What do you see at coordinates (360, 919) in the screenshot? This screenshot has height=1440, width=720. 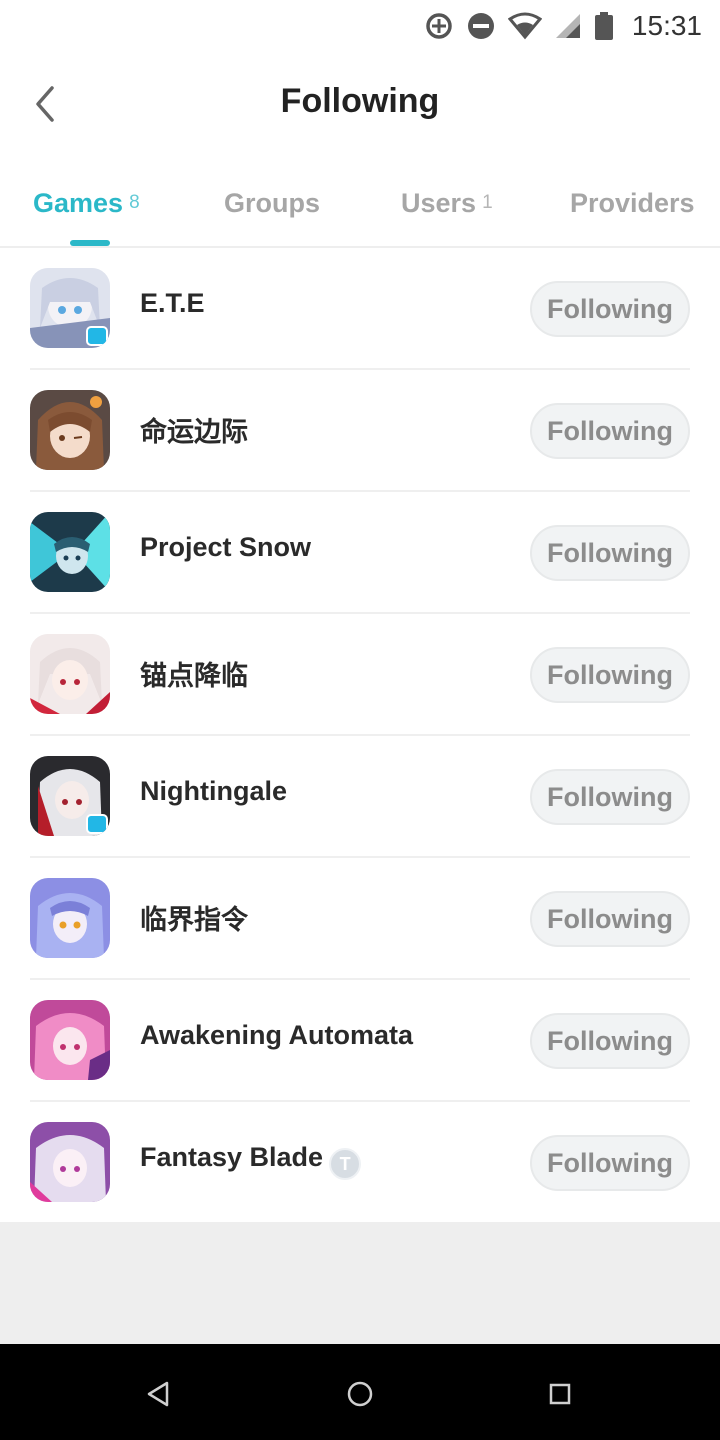 I see `list-item: 临界指令 Following` at bounding box center [360, 919].